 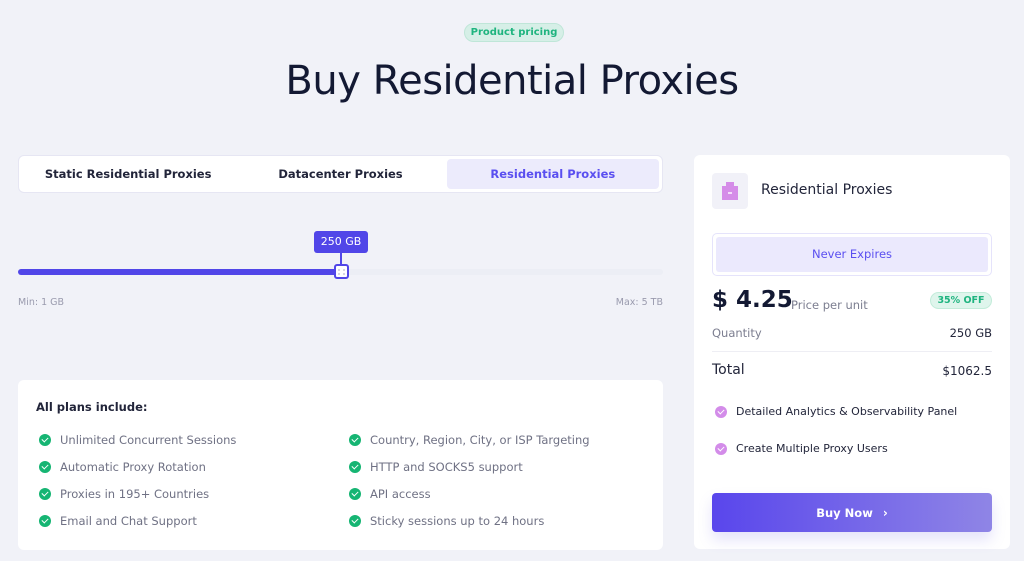 I want to click on plan-feature: Country, Region, City, or ISP Targeting, so click(x=499, y=440).